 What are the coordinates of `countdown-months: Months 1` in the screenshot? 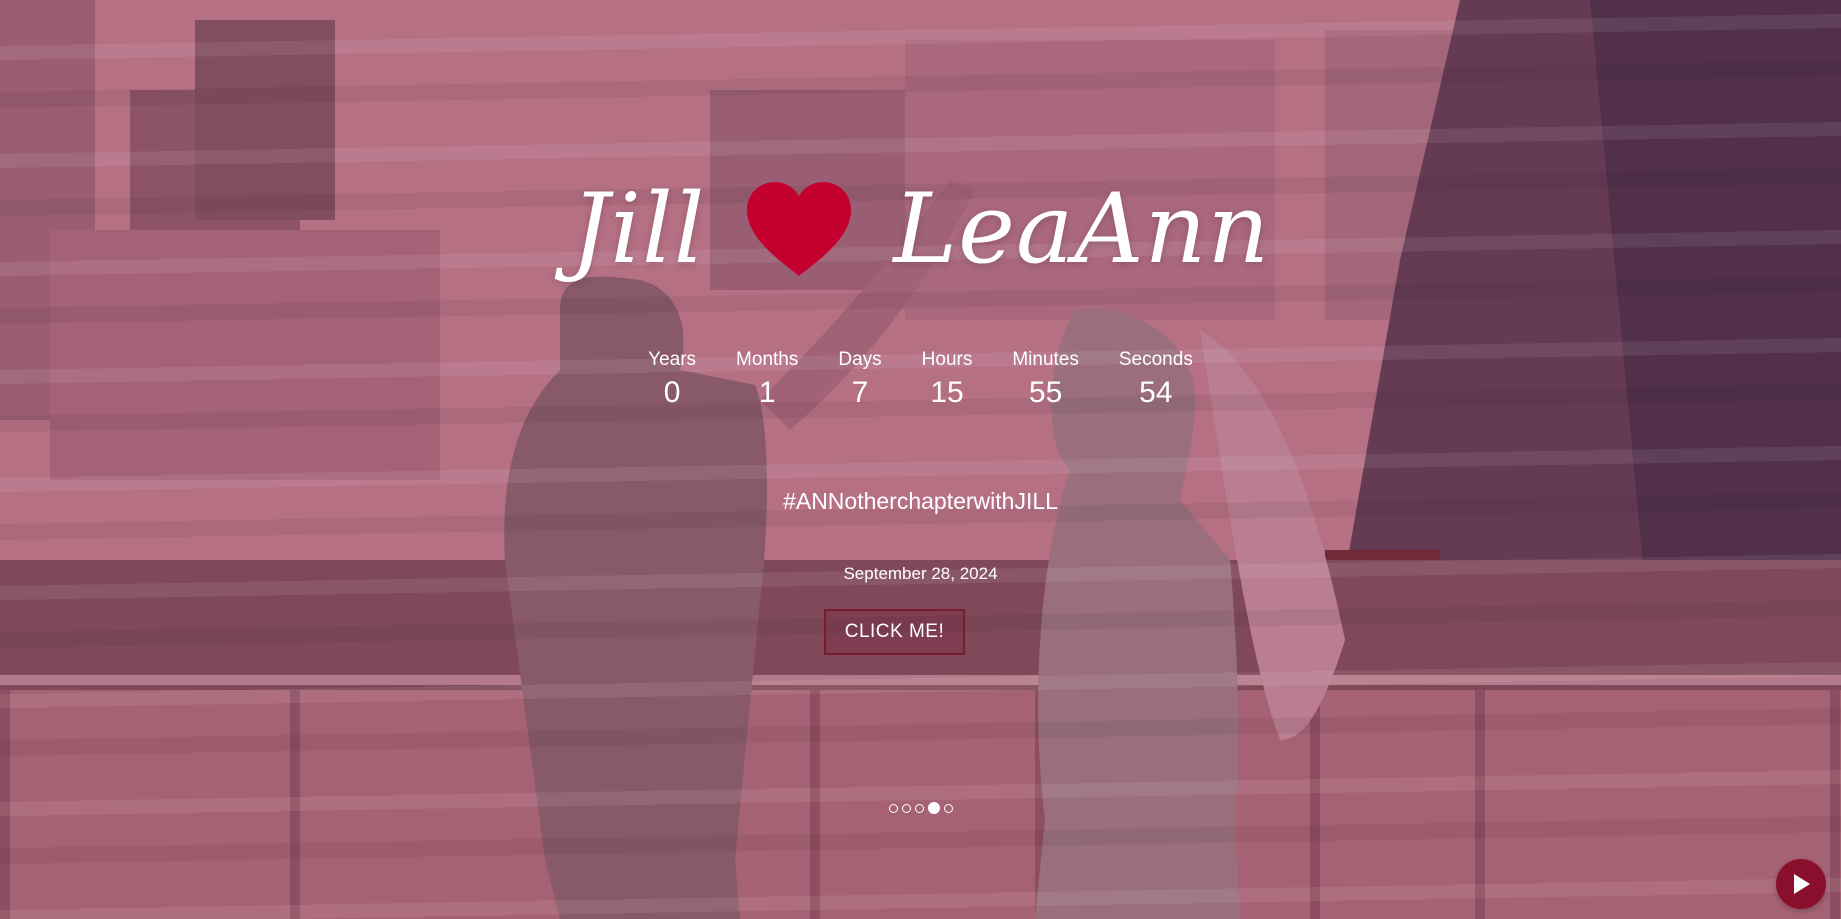 It's located at (767, 380).